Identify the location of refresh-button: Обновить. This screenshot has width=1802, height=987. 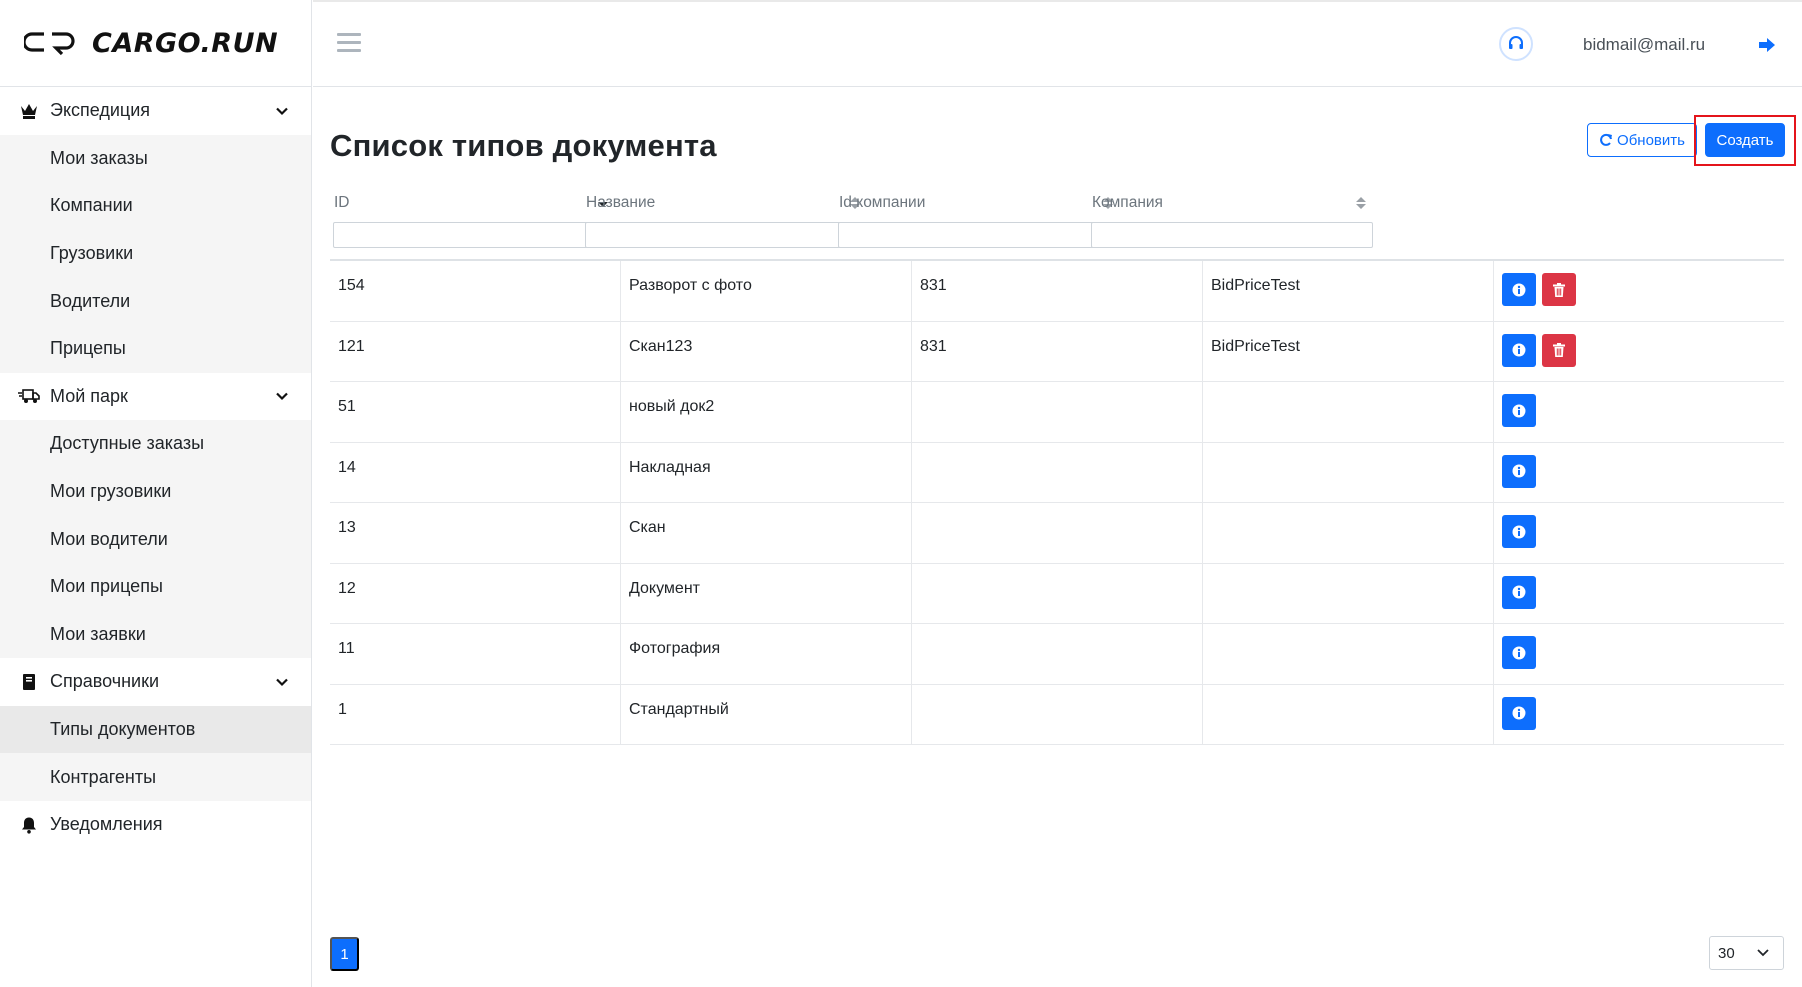
(1642, 140).